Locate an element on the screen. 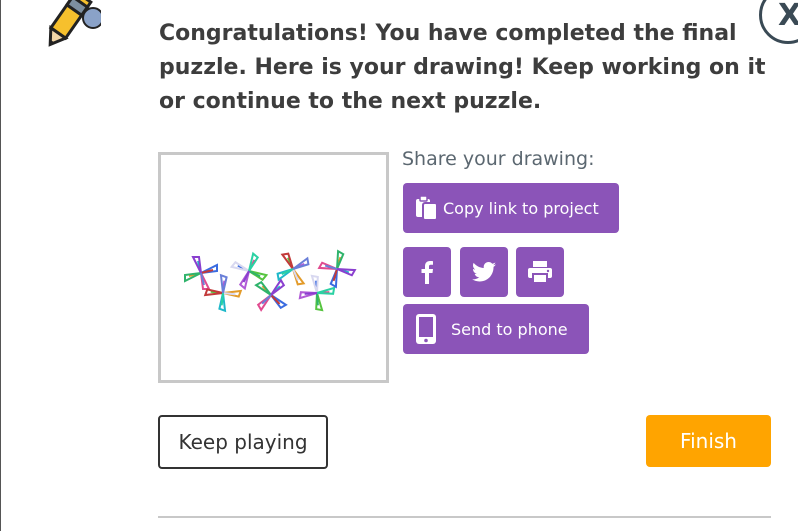 This screenshot has width=798, height=531. copy-link-button: Copy link to project is located at coordinates (511, 208).